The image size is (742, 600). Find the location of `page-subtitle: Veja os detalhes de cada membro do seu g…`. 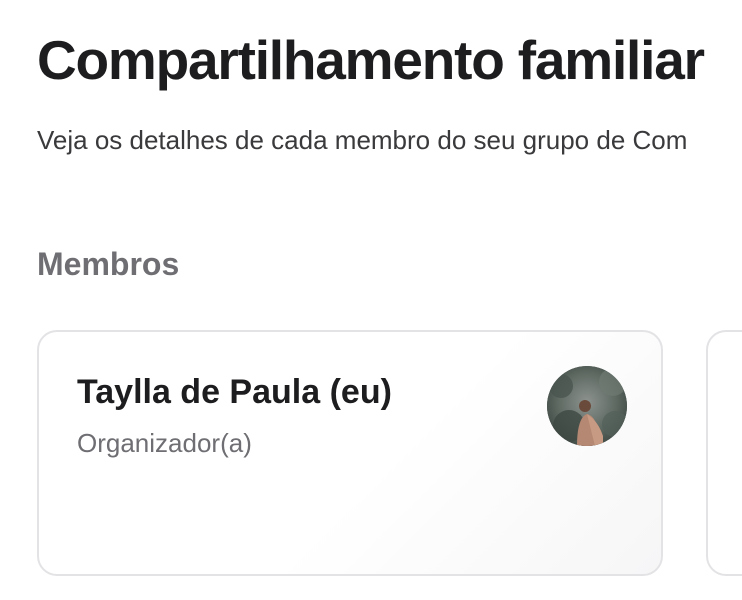

page-subtitle: Veja os detalhes de cada membro do seu g… is located at coordinates (362, 140).